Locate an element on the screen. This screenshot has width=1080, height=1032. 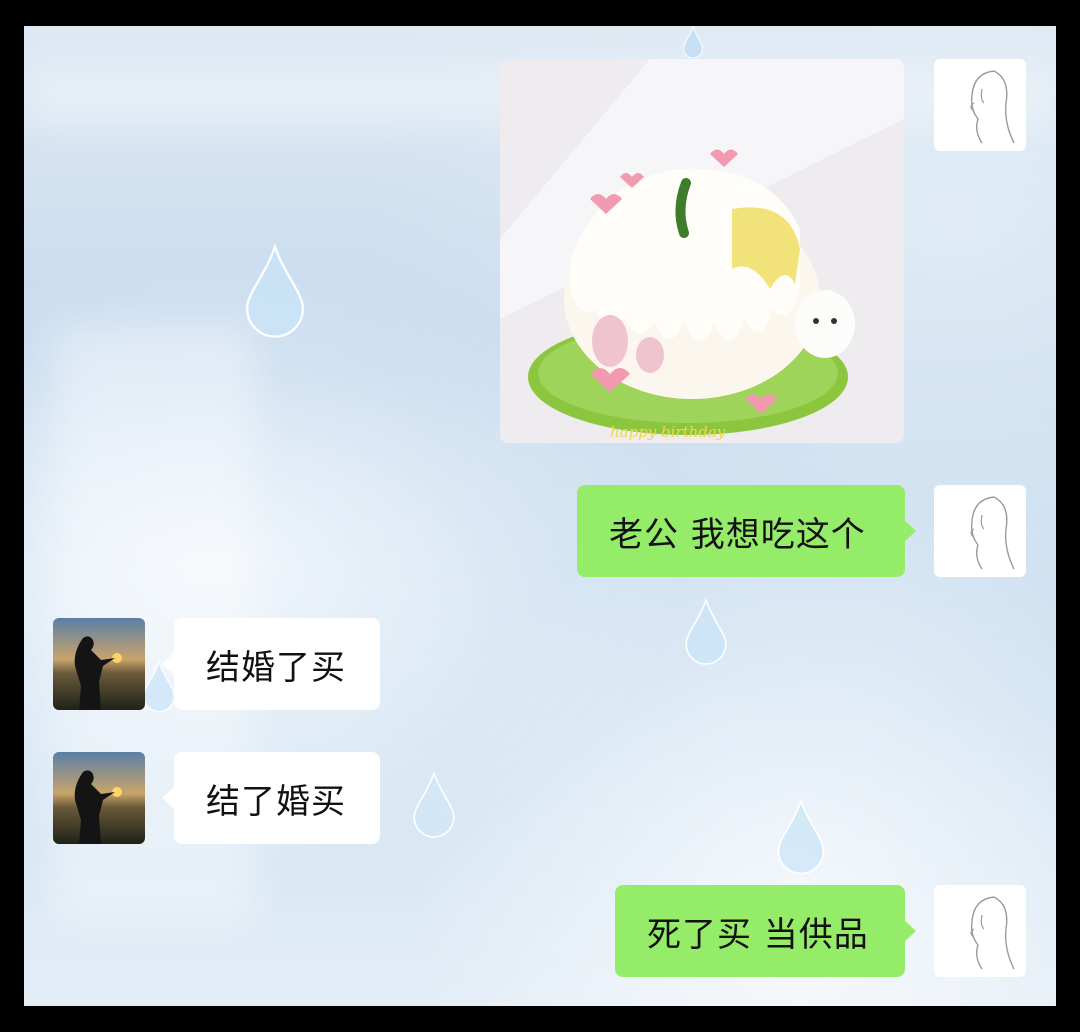
outgoing-message-bubble: 老公 我想吃这个 is located at coordinates (741, 531).